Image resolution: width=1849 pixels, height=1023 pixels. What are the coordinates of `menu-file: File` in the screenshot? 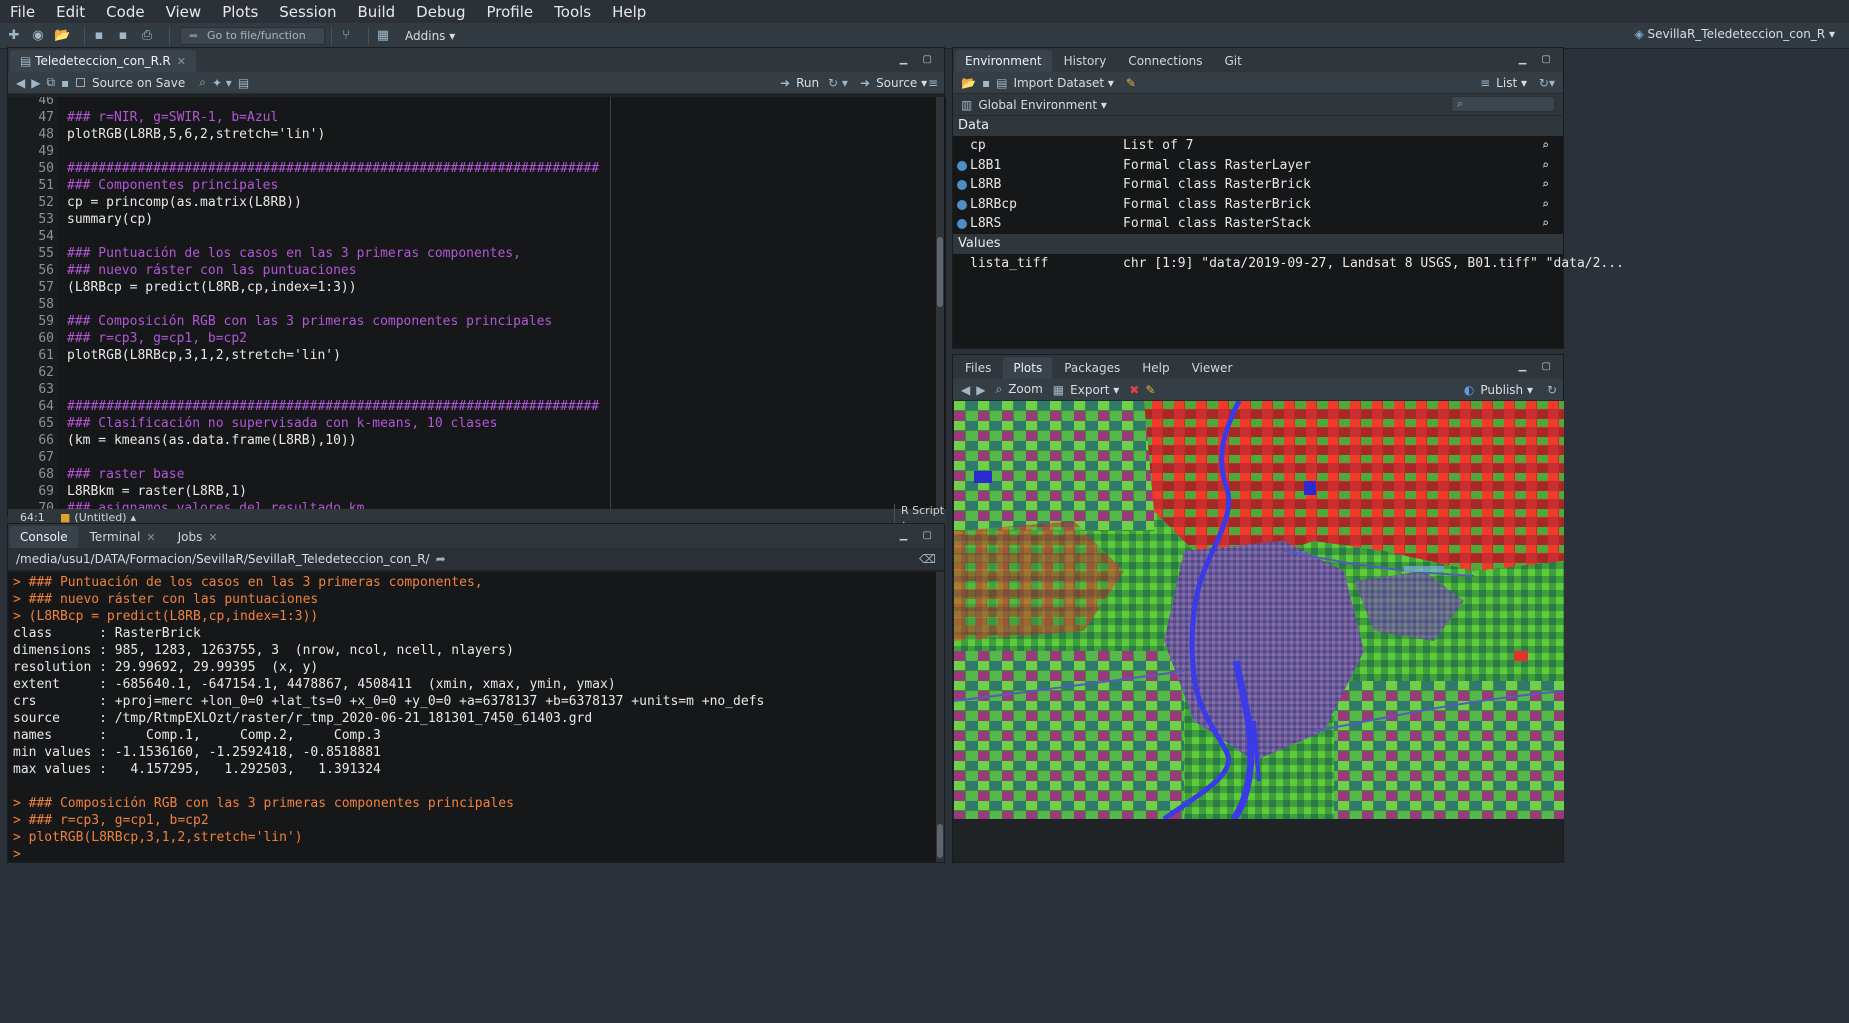 It's located at (22, 12).